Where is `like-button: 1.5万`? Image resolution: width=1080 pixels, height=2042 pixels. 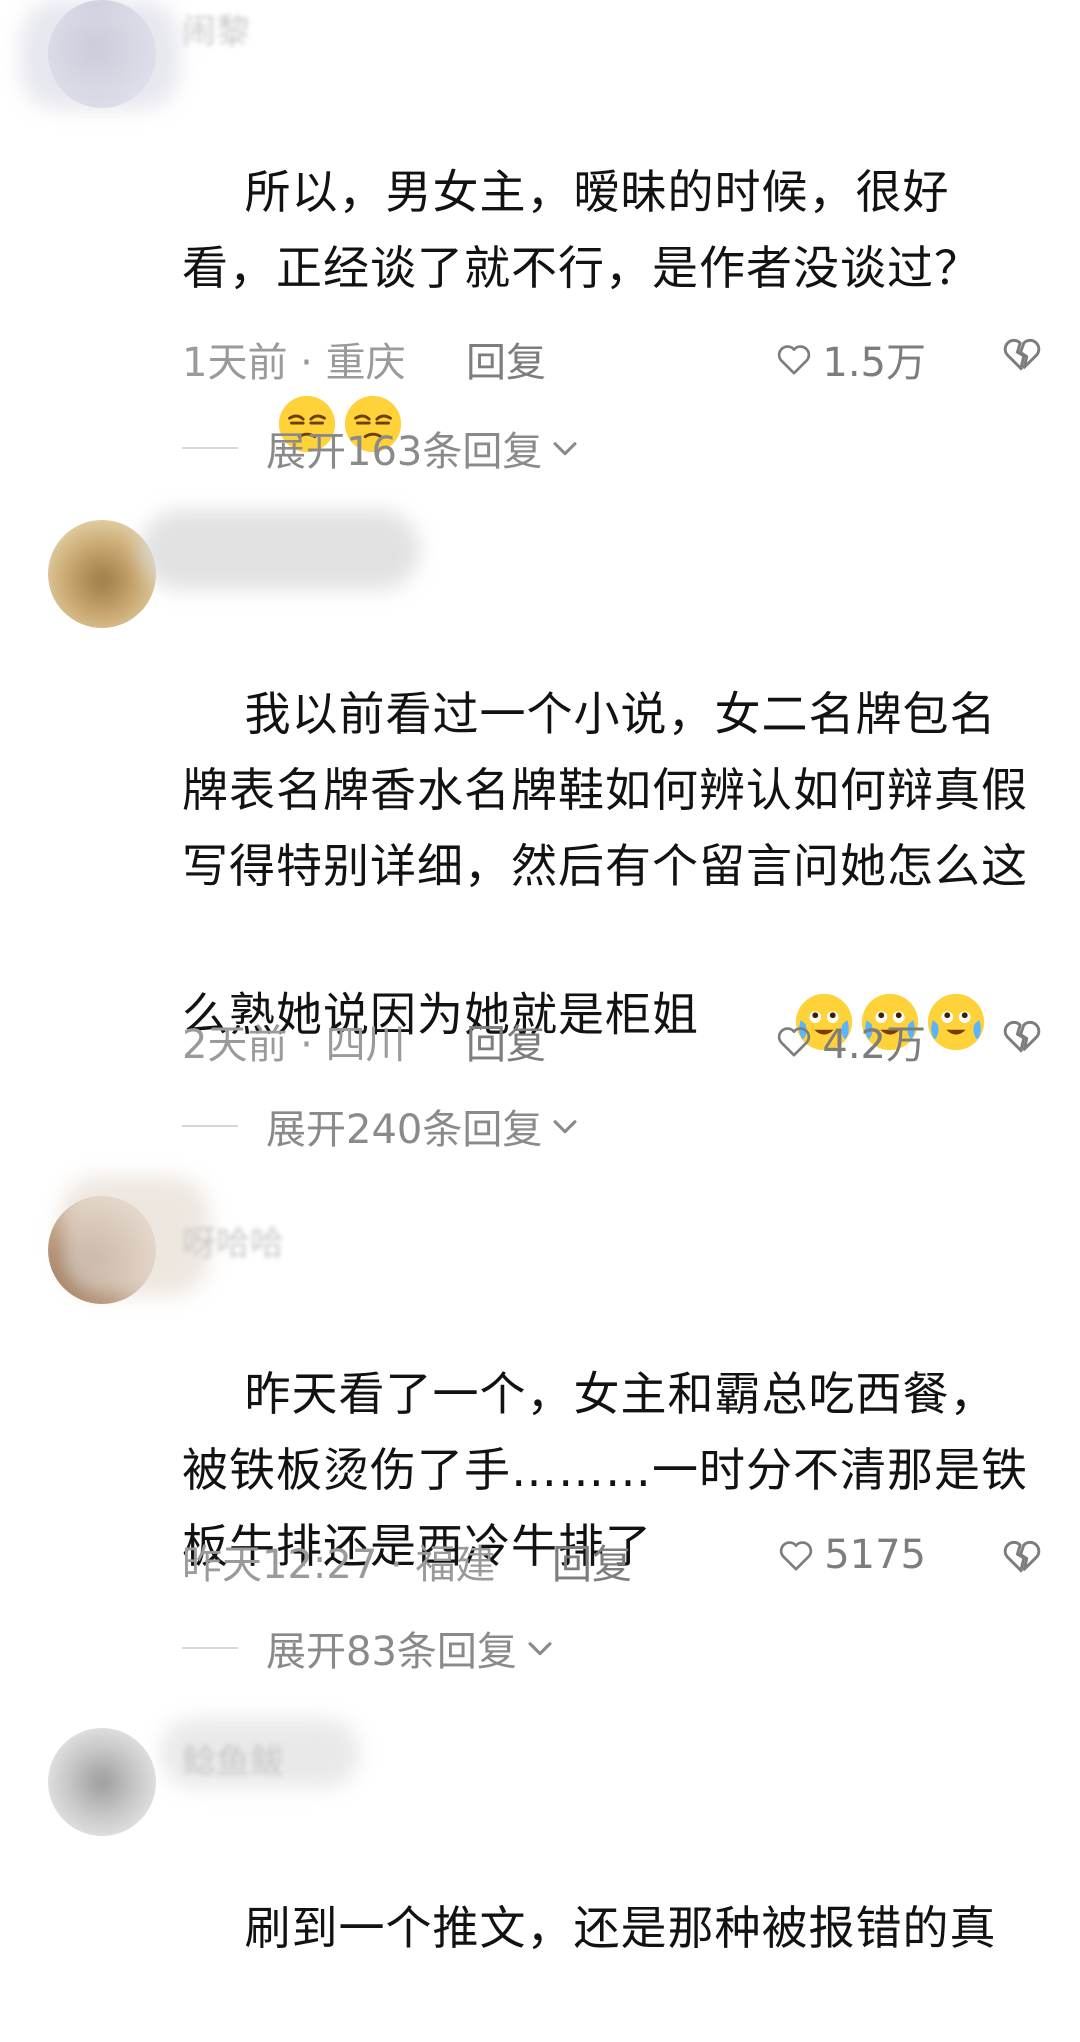
like-button: 1.5万 is located at coordinates (850, 359).